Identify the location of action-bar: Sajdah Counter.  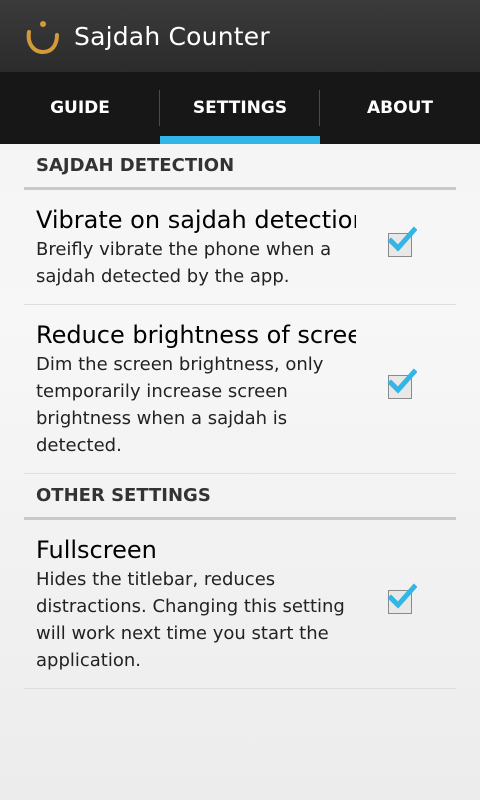
(240, 36).